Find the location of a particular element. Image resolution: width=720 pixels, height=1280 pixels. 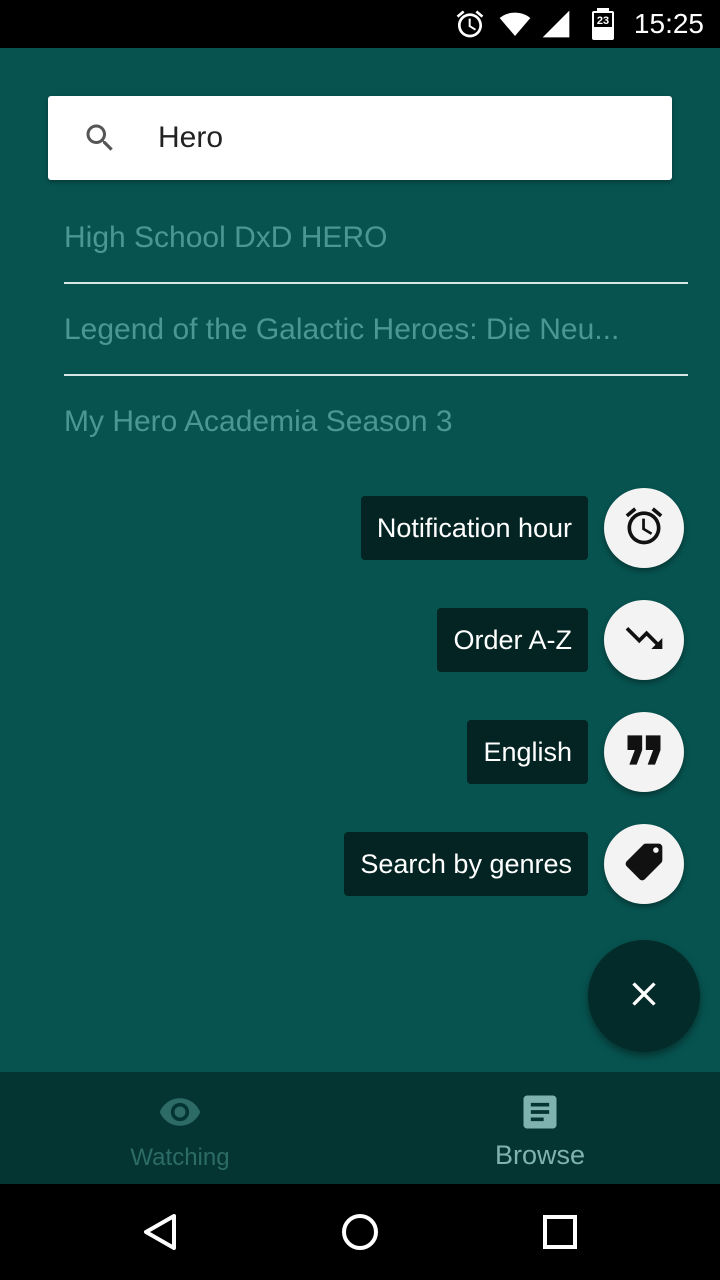

eye-icon is located at coordinates (180, 1112).